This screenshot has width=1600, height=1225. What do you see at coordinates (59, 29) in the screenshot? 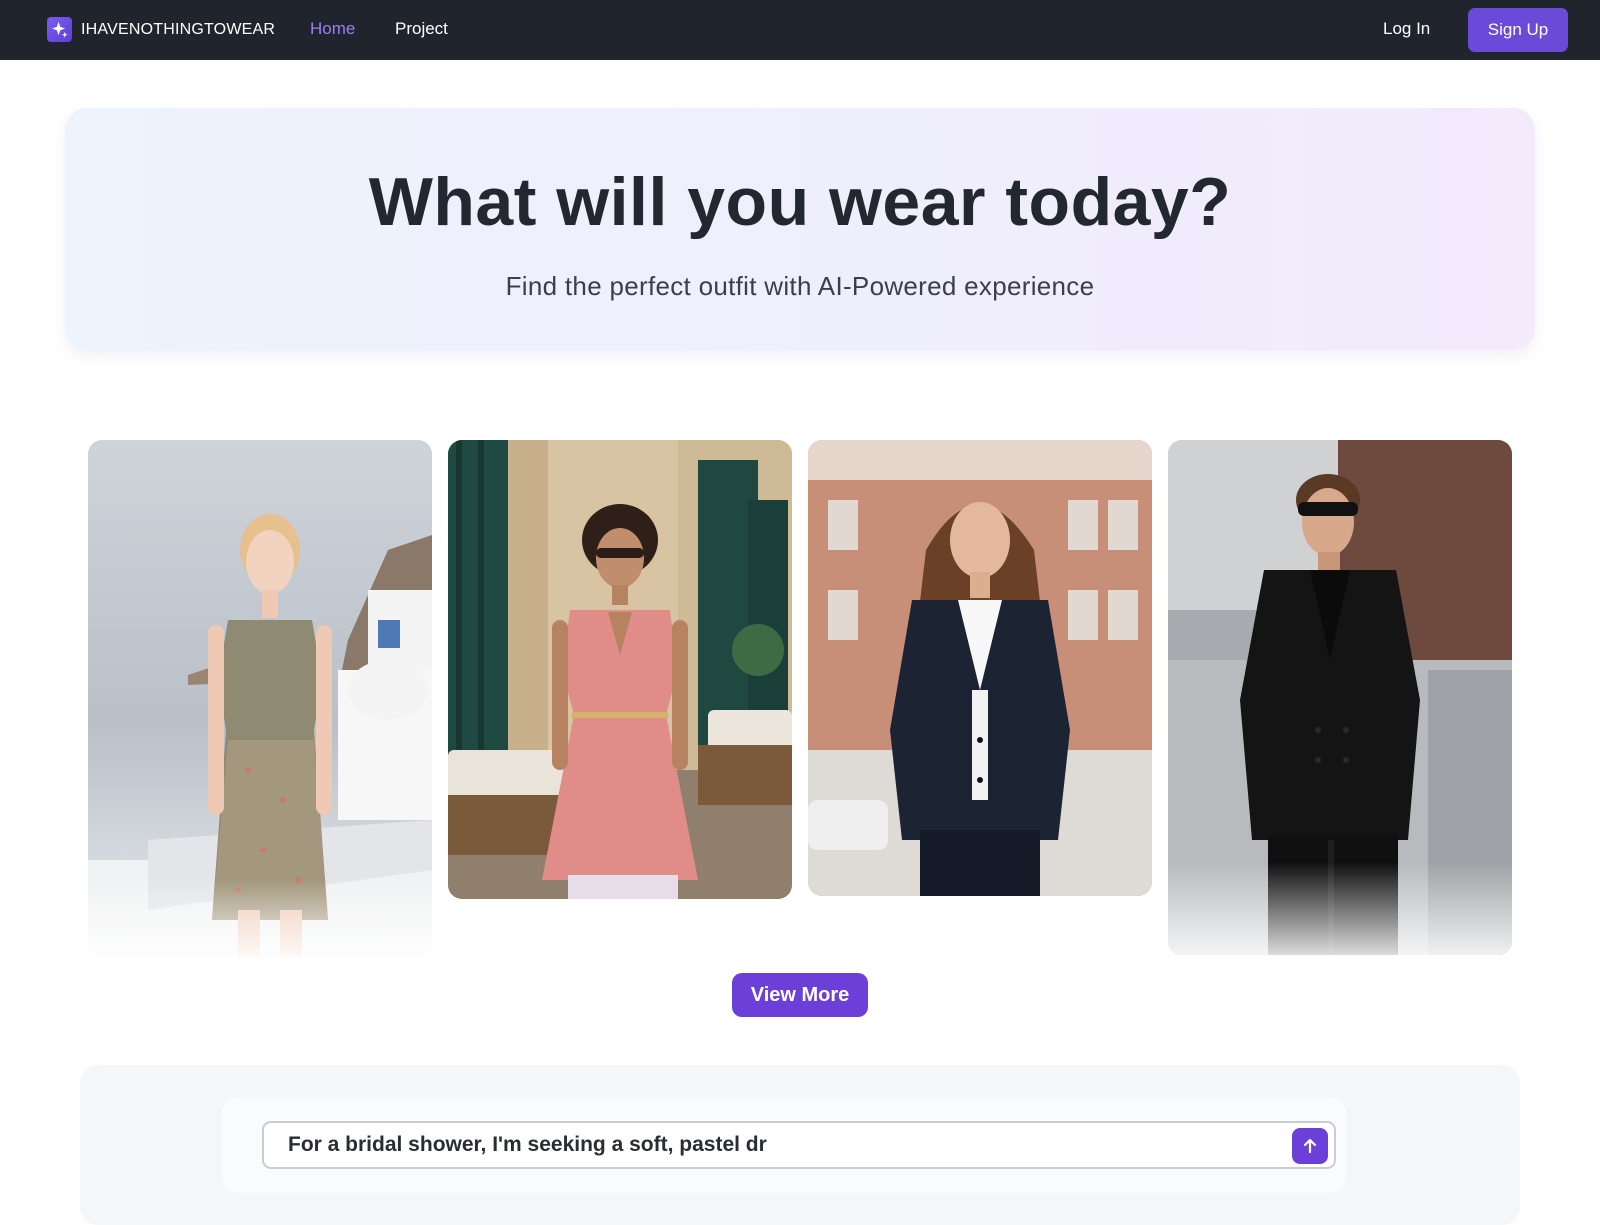
I see `sparkle-icon` at bounding box center [59, 29].